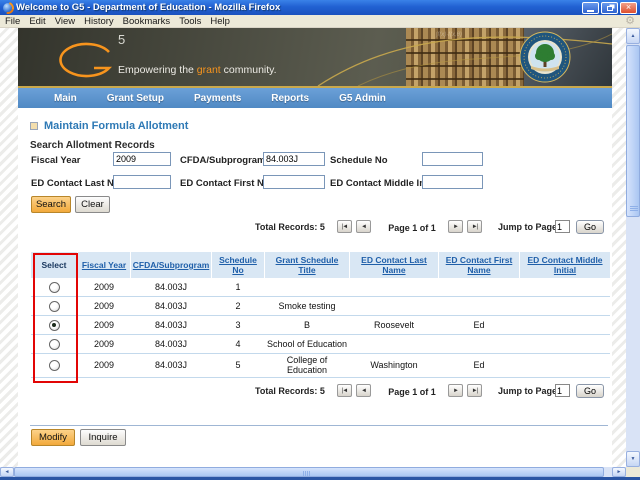 Image resolution: width=640 pixels, height=480 pixels. Describe the element at coordinates (92, 145) in the screenshot. I see `section-title: Search Allotment Records` at that location.